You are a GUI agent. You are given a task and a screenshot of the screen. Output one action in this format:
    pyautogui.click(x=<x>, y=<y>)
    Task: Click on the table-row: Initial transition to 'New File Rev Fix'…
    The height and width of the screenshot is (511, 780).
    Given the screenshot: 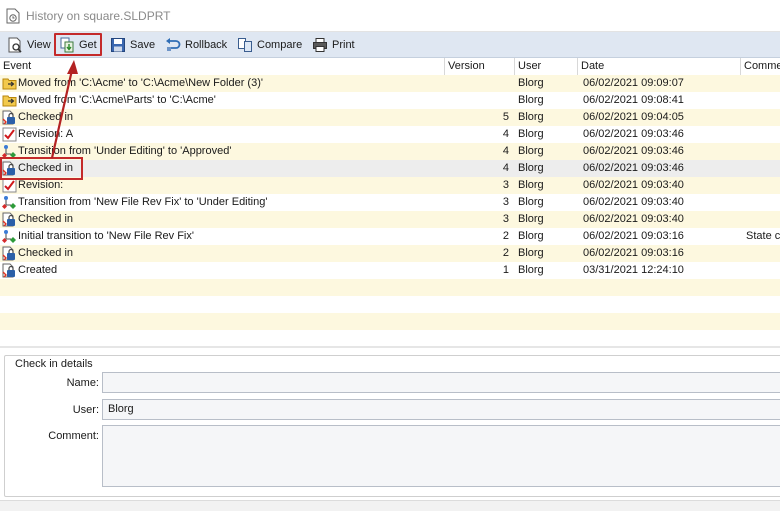 What is the action you would take?
    pyautogui.click(x=390, y=236)
    